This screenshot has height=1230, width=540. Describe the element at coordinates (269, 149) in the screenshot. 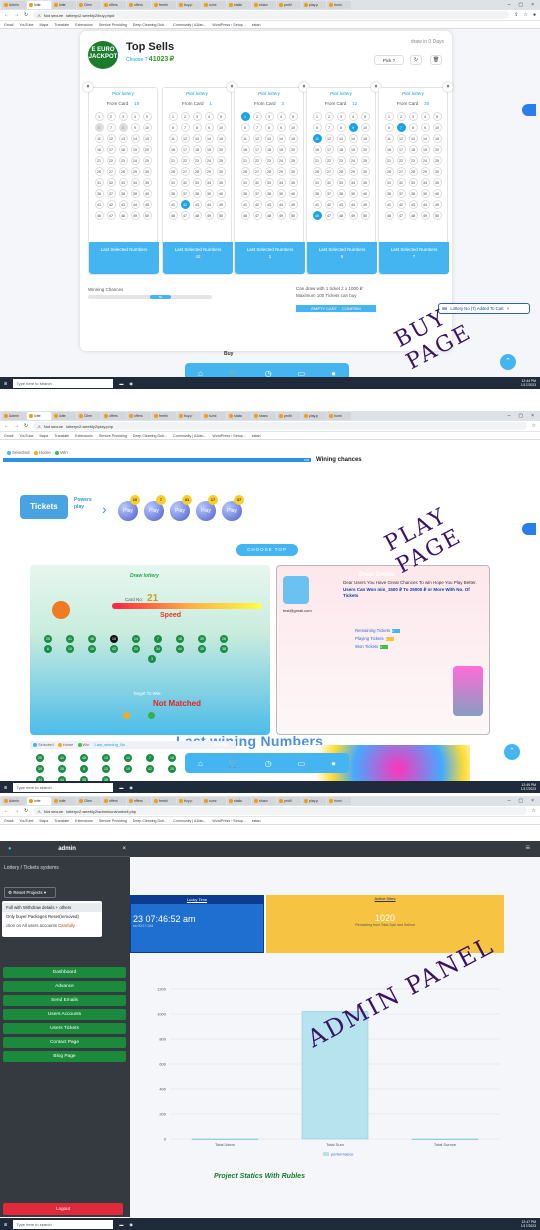

I see `number-ball: 18` at that location.